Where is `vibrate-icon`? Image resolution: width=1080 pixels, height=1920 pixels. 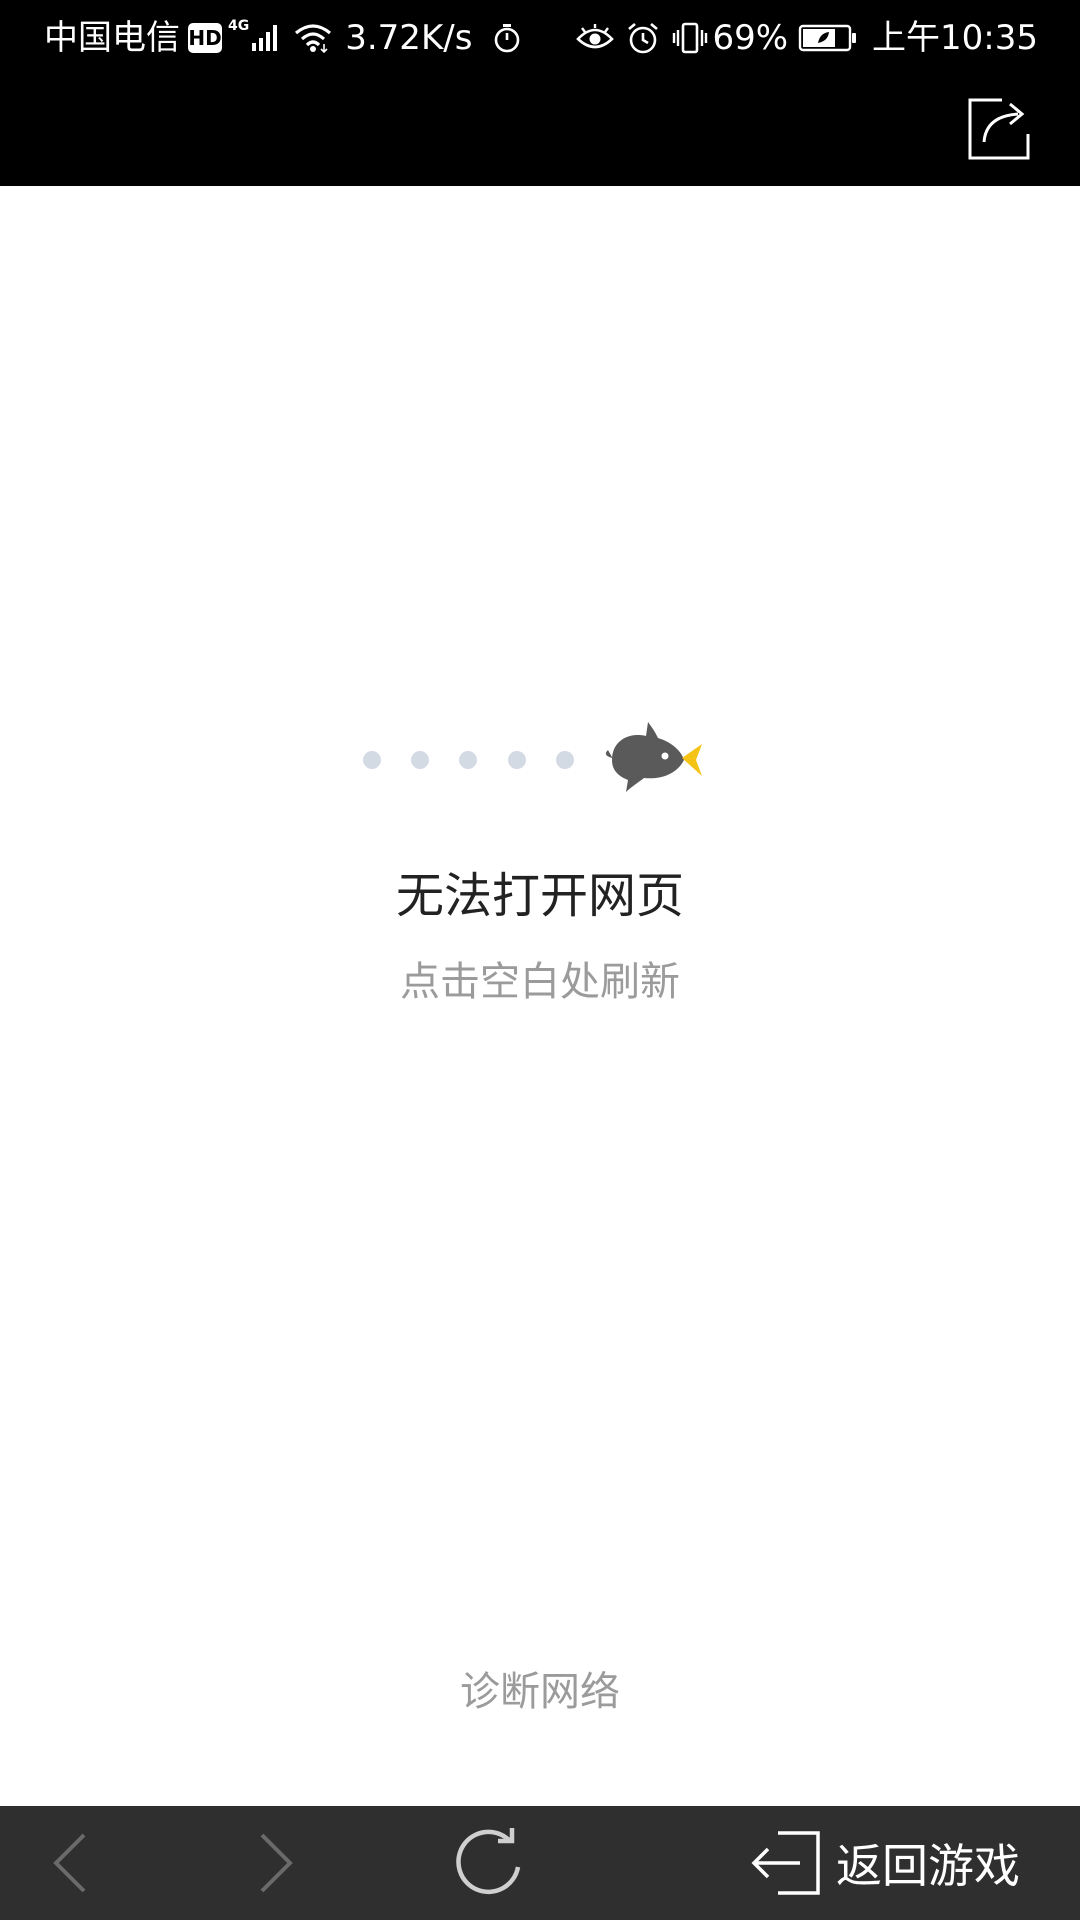 vibrate-icon is located at coordinates (690, 38).